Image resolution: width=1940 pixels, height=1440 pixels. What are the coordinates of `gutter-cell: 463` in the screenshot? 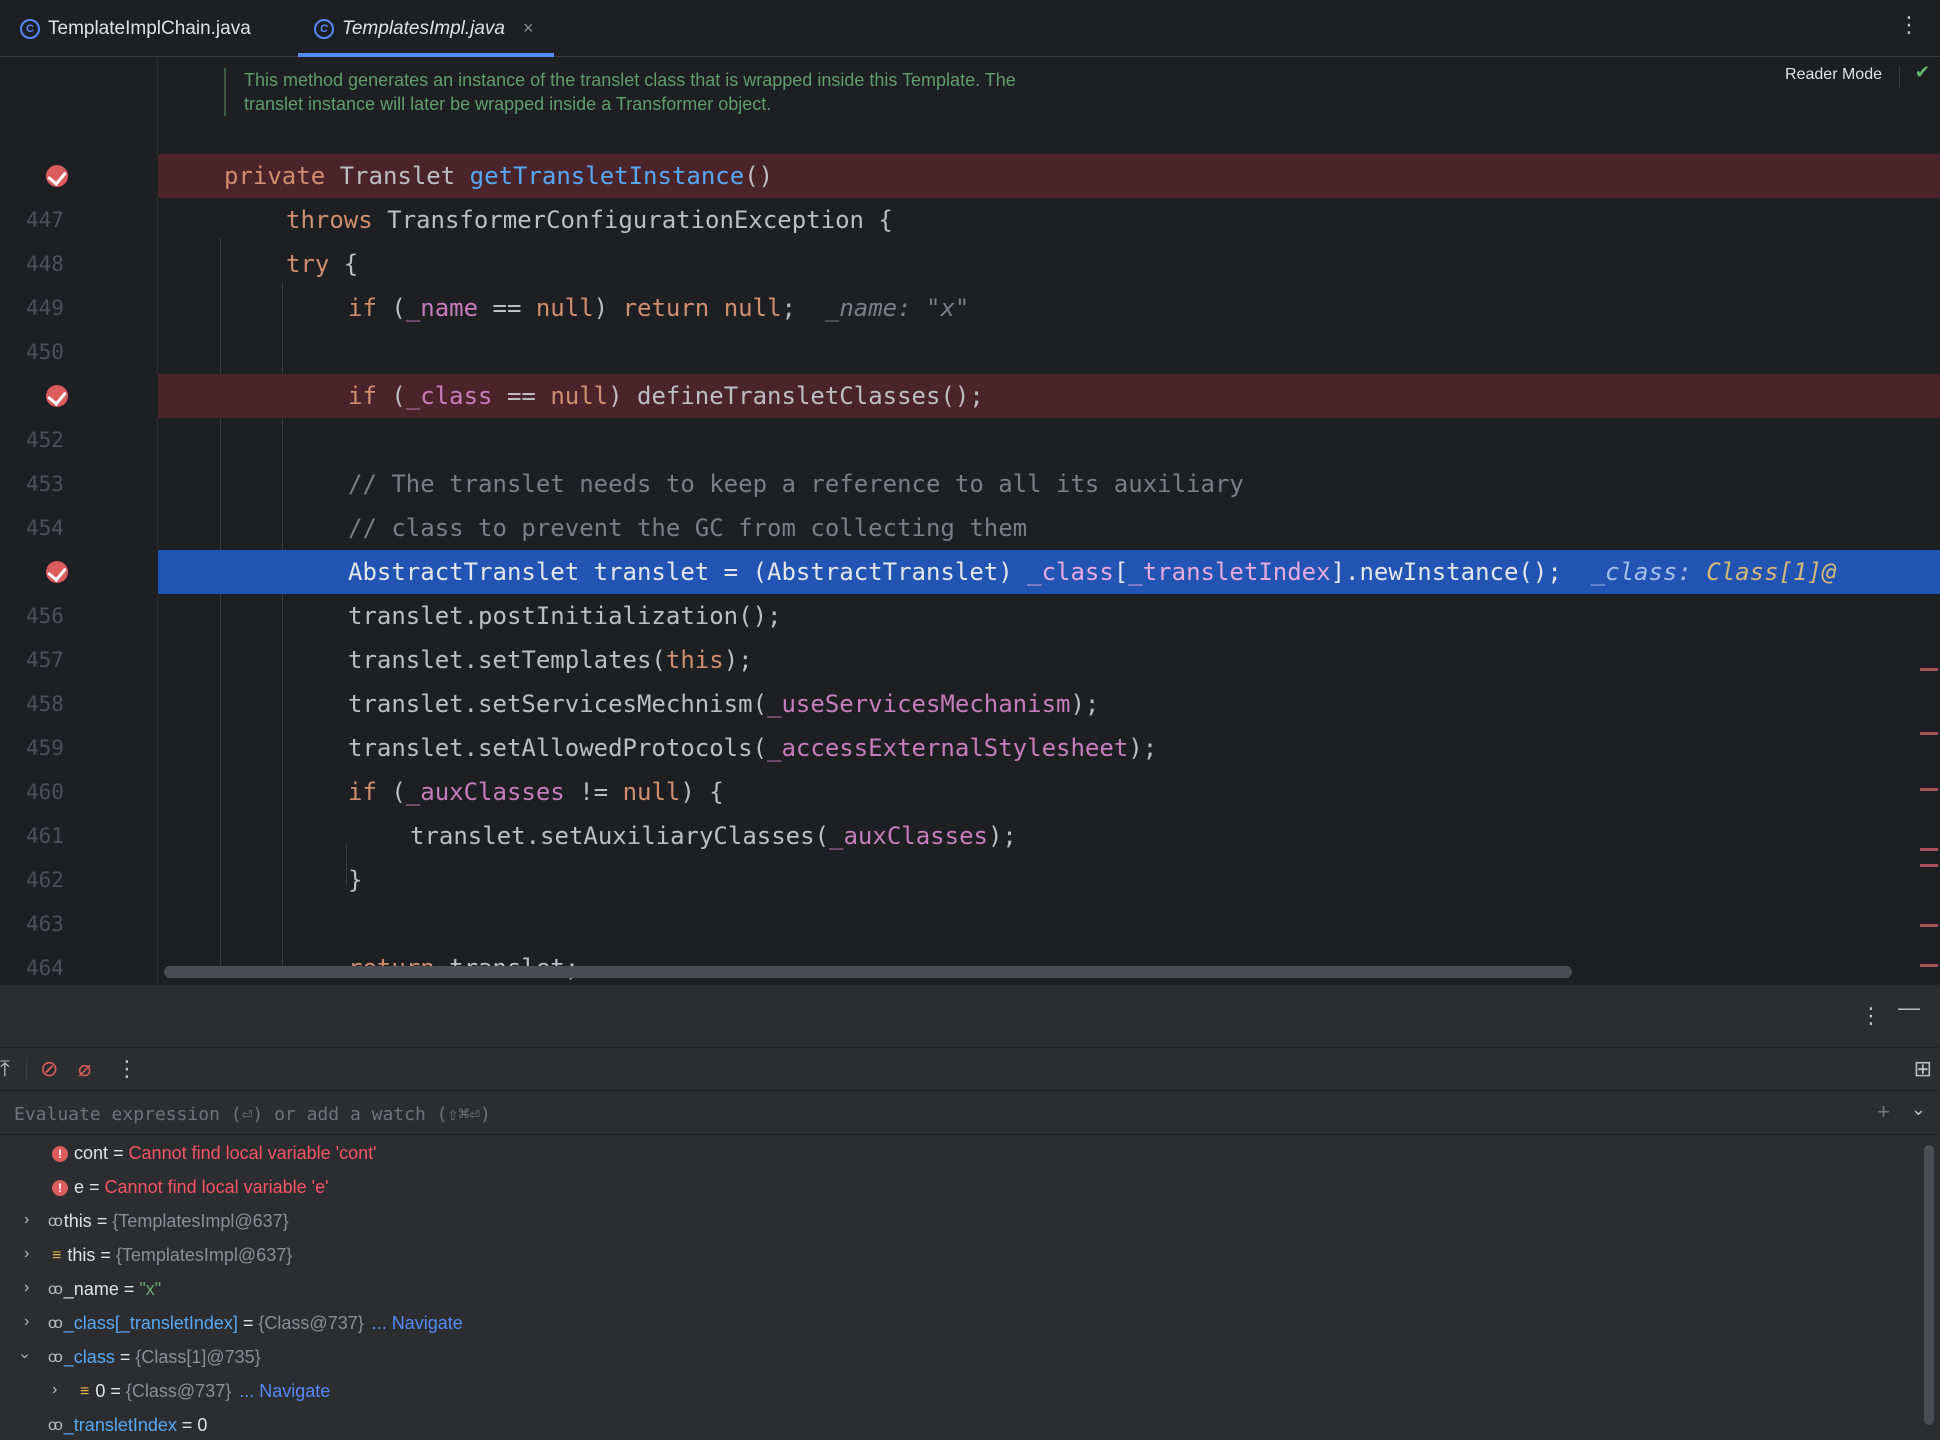 It's located at (79, 924).